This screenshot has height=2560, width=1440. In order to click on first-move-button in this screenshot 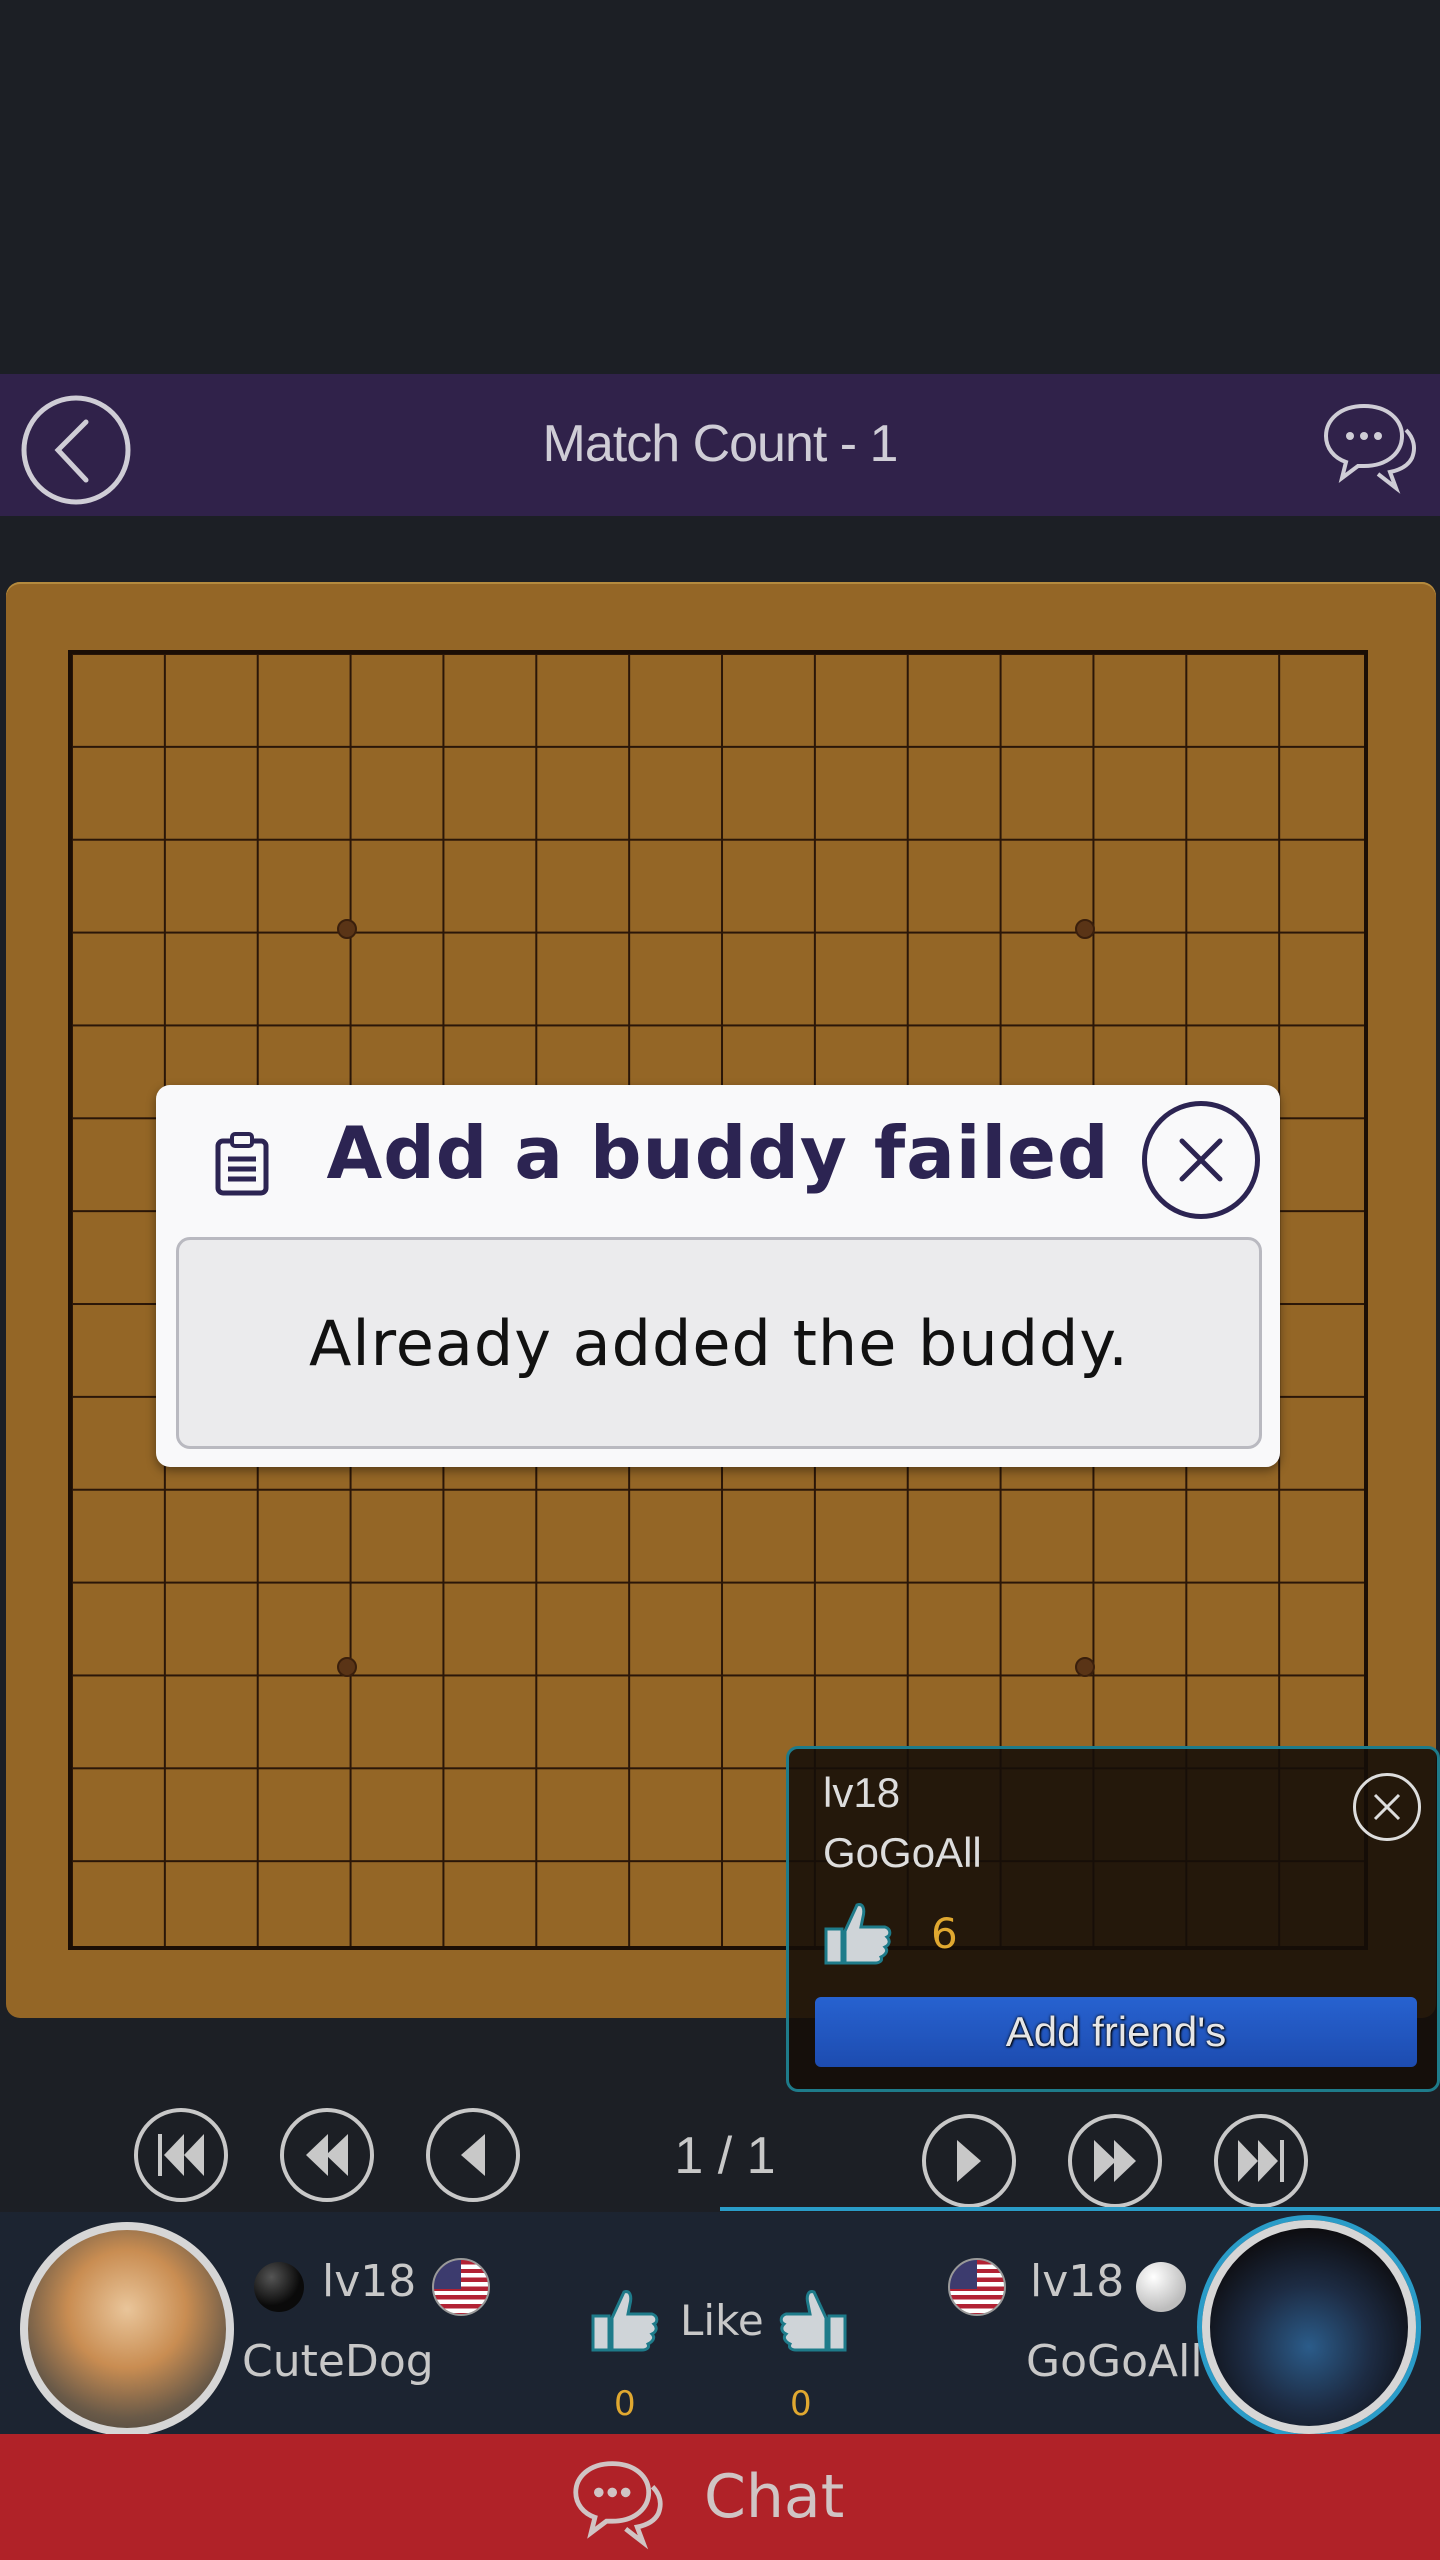, I will do `click(181, 2155)`.